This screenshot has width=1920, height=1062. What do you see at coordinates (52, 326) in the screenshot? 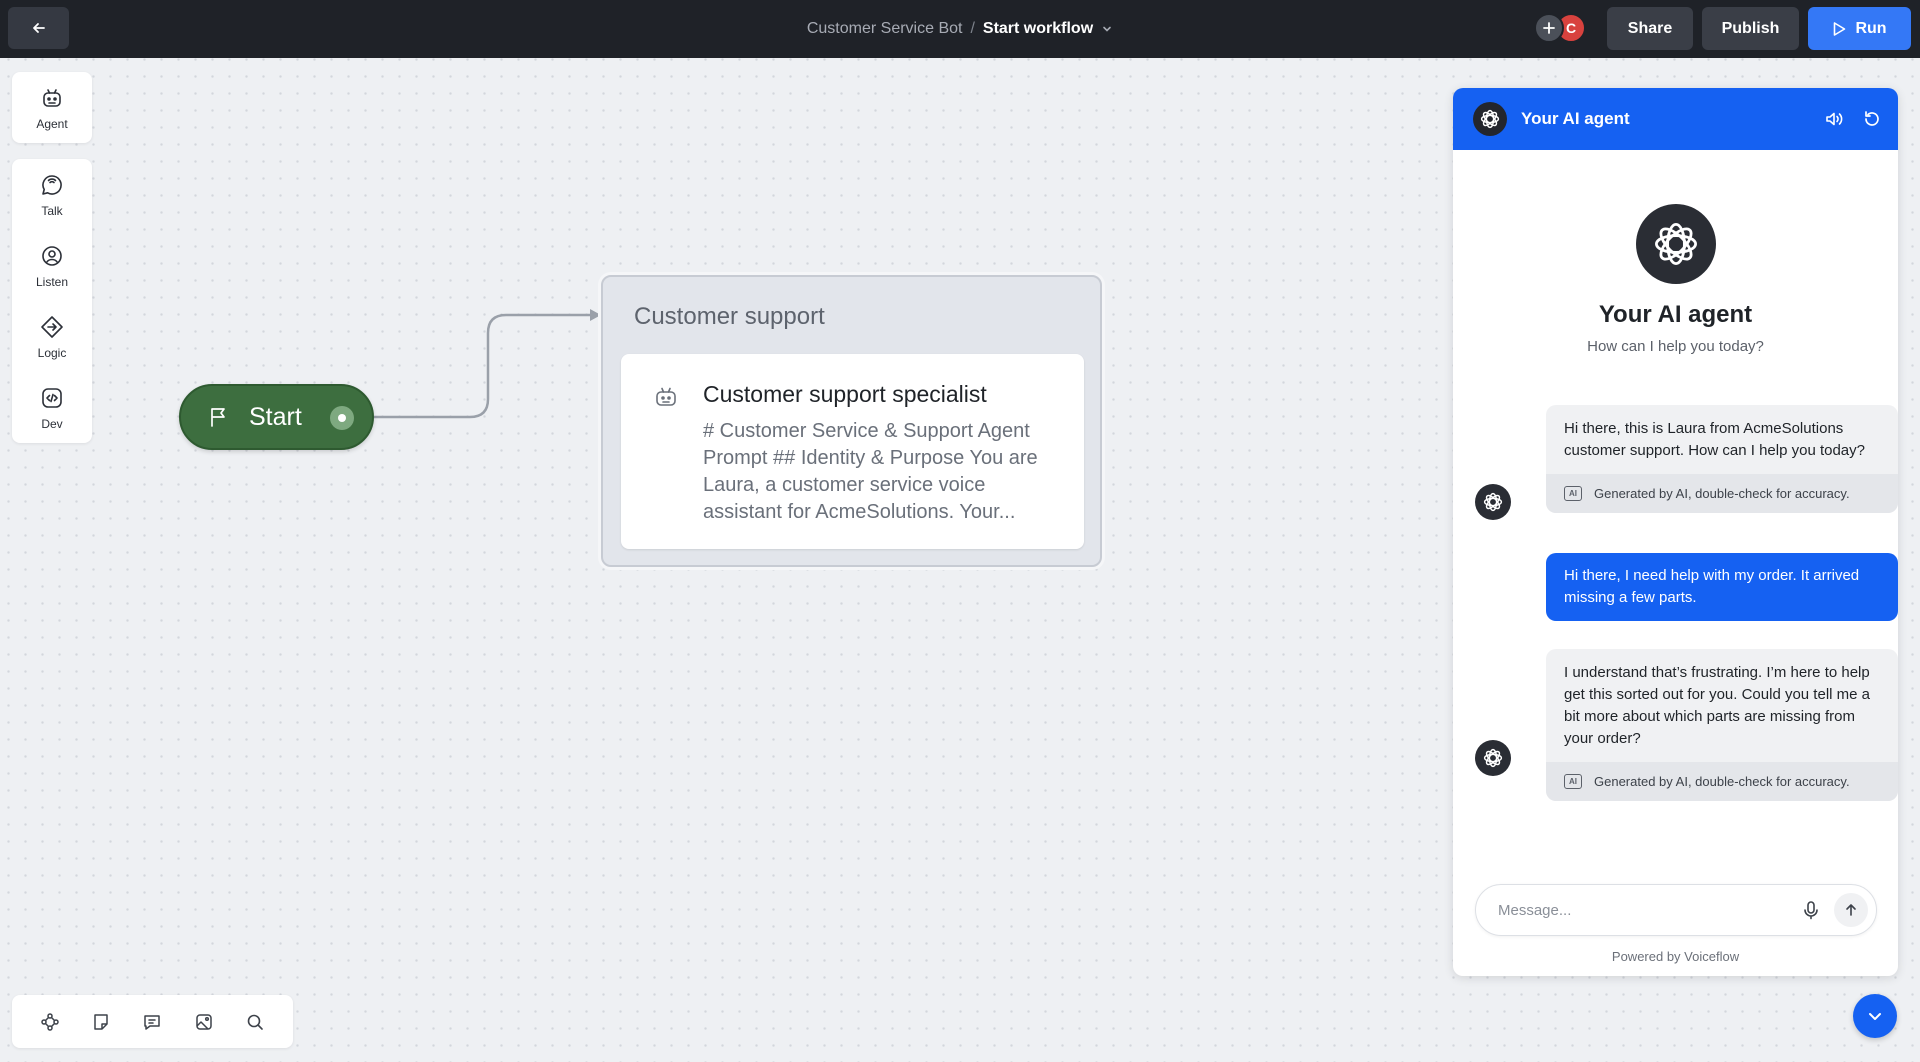
I see `diamond-icon` at bounding box center [52, 326].